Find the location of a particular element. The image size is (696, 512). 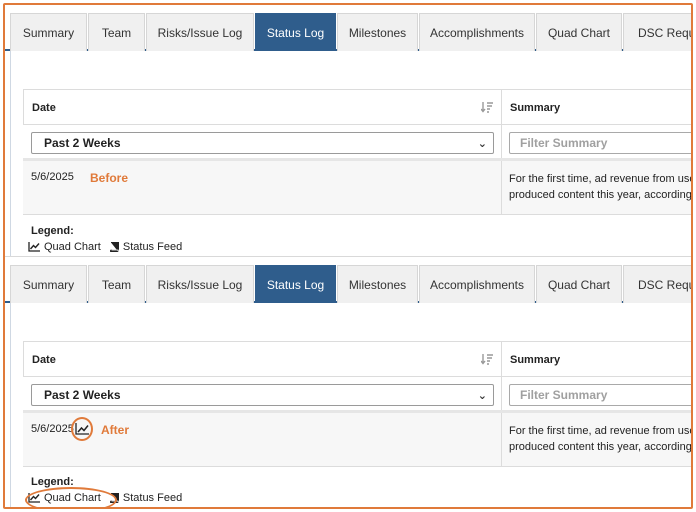

before-annotation: Before is located at coordinates (109, 178).